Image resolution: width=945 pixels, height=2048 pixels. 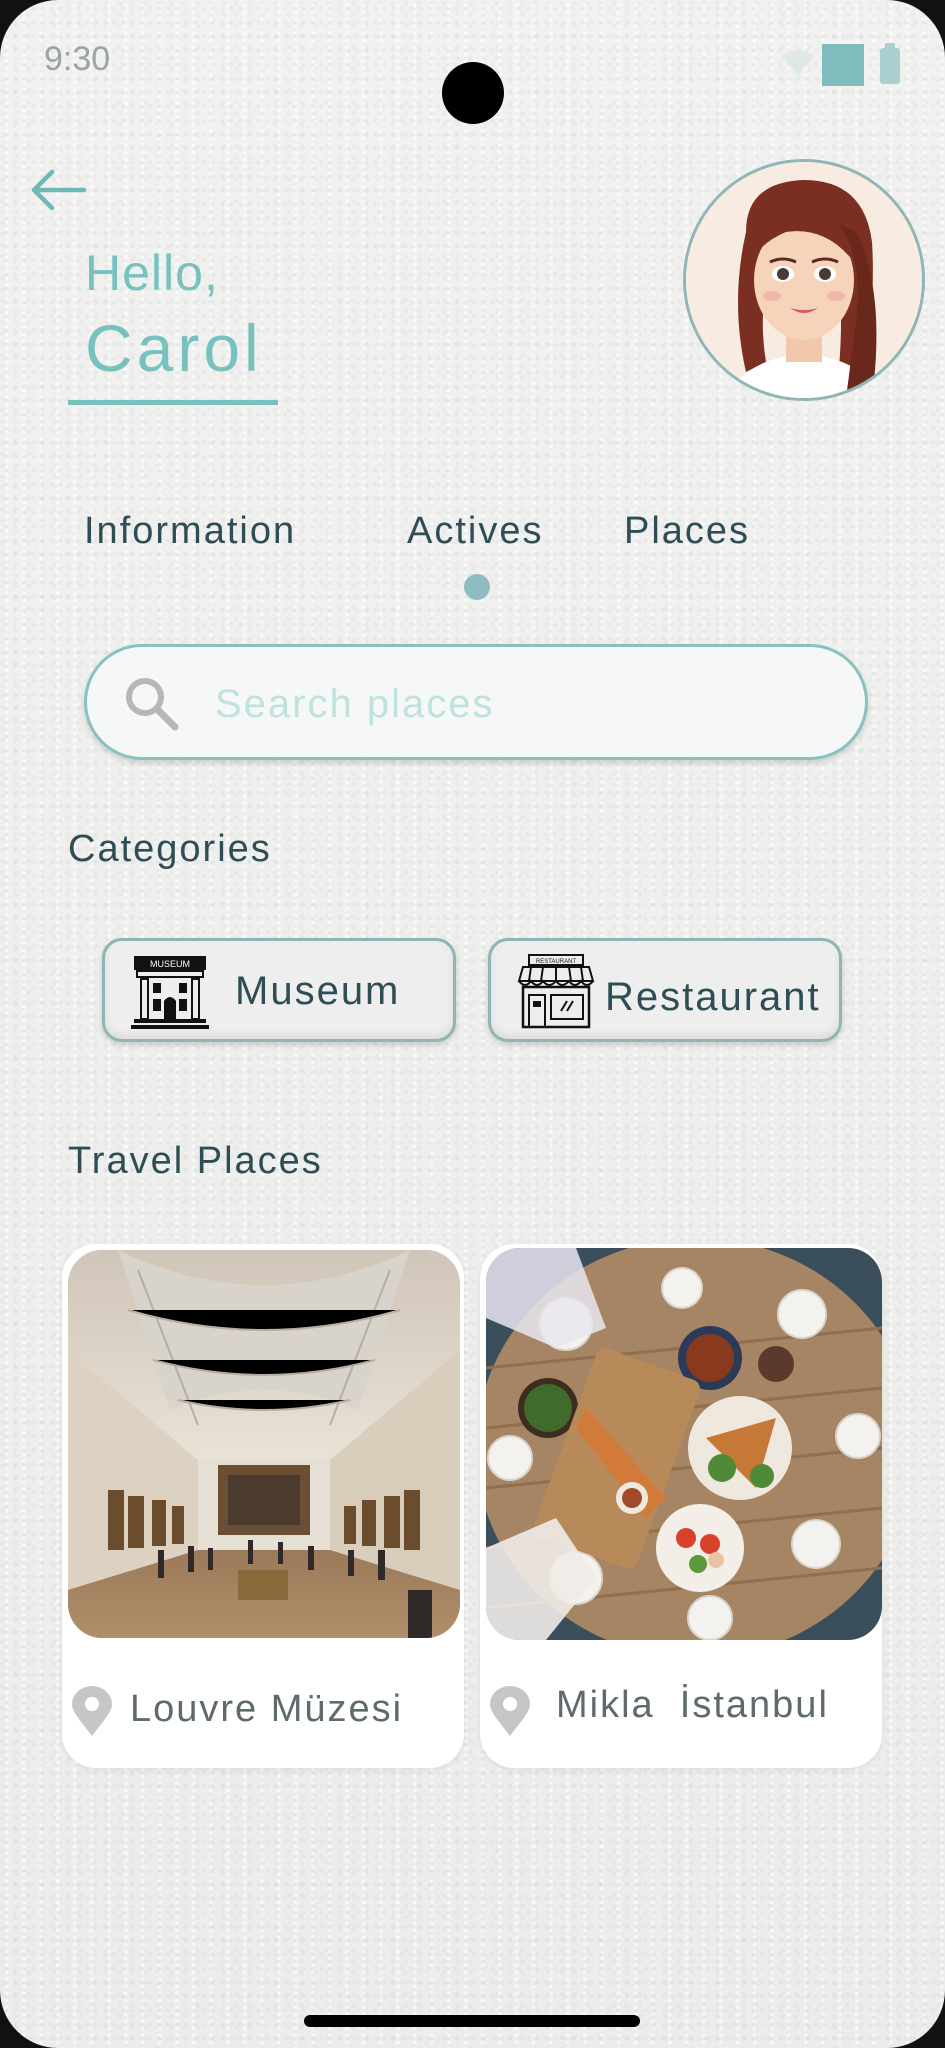 I want to click on signal-icon, so click(x=843, y=65).